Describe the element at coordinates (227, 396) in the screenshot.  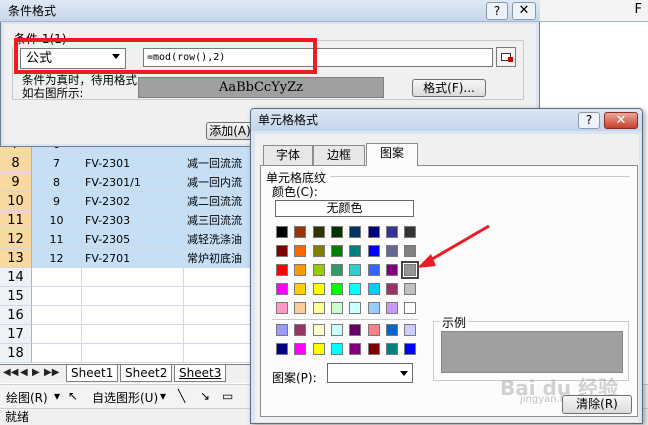
I see `rectangle-icon: ▭` at that location.